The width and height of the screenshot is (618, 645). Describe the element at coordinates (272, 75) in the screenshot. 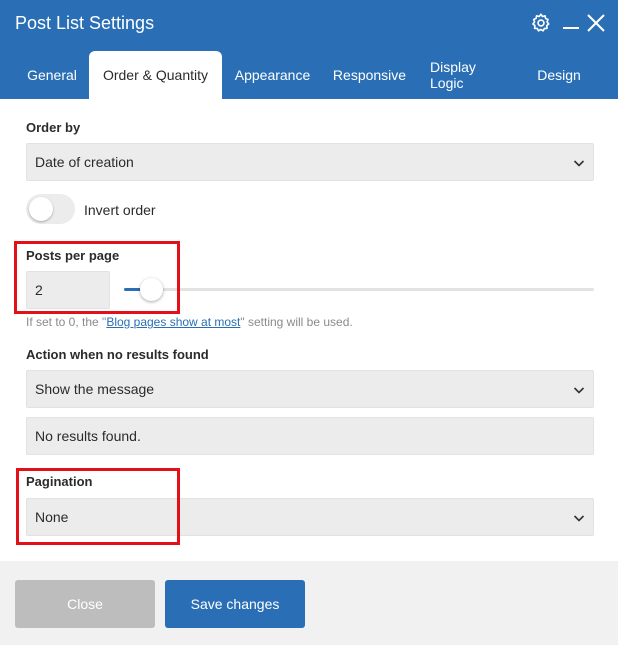

I see `tab-appearance: Appearance` at that location.